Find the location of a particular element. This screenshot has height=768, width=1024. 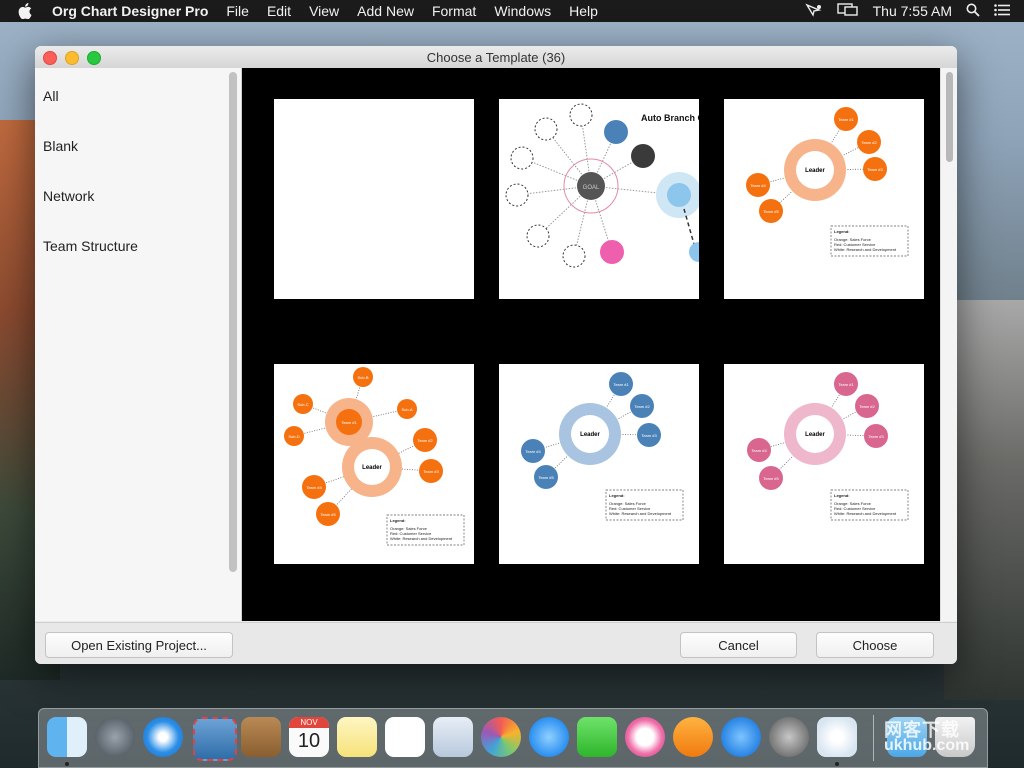

reminders-icon is located at coordinates (405, 737).